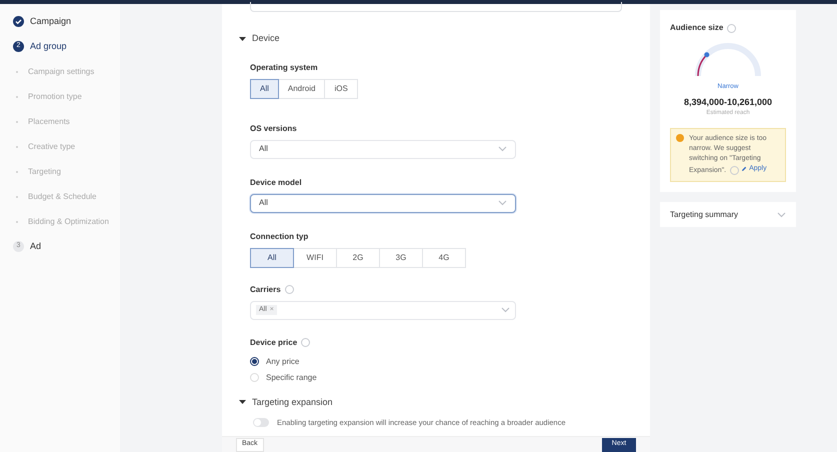 Image resolution: width=837 pixels, height=452 pixels. Describe the element at coordinates (48, 47) in the screenshot. I see `step-label: Ad group` at that location.